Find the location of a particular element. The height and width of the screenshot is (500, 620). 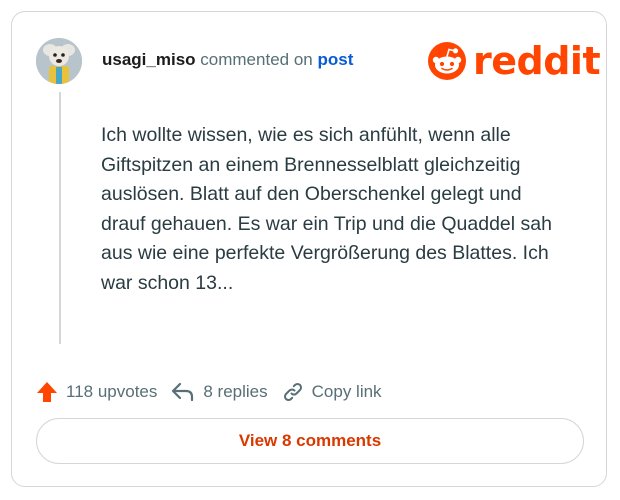

comment-header: usagi_miso commented on post is located at coordinates (227, 60).